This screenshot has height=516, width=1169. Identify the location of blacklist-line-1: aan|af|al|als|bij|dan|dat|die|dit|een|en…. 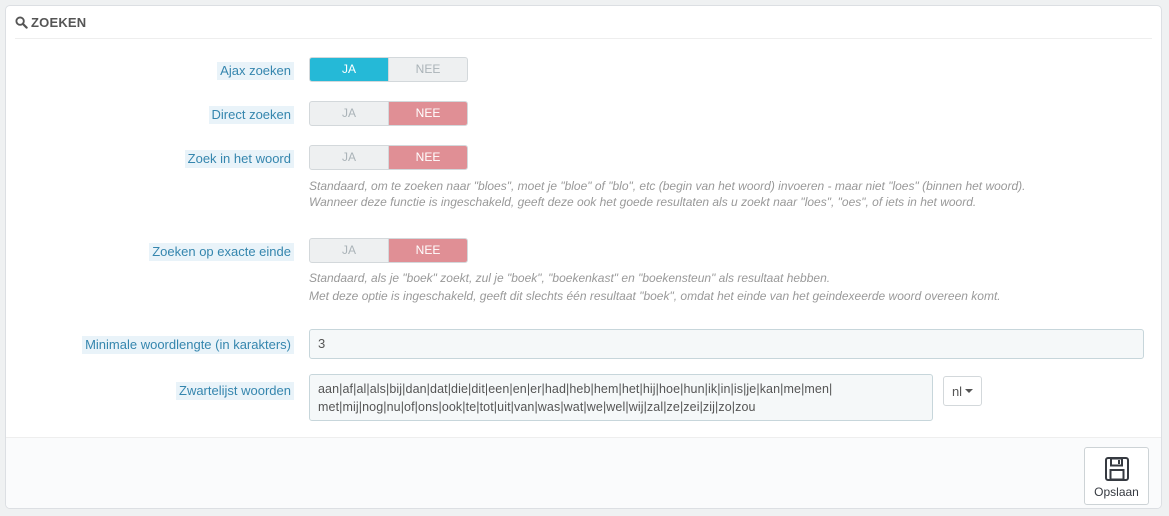
(575, 389).